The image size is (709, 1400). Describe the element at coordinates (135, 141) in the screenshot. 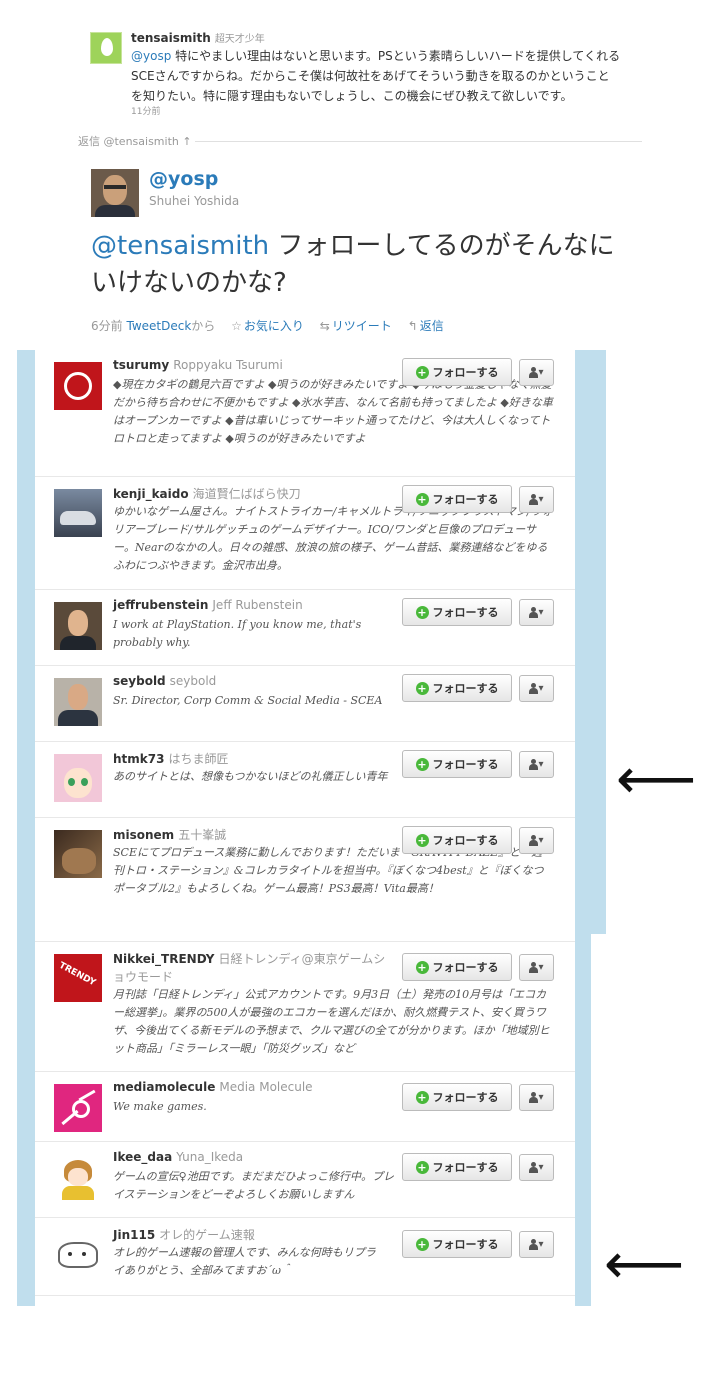

I see `in-reply-to-link: 返信 @tensaismith ↑` at that location.